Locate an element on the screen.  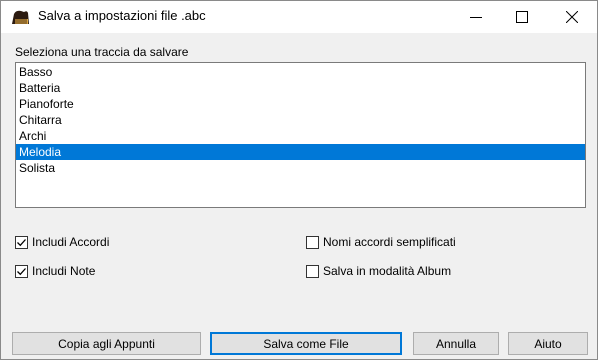
minimize-button is located at coordinates (476, 17).